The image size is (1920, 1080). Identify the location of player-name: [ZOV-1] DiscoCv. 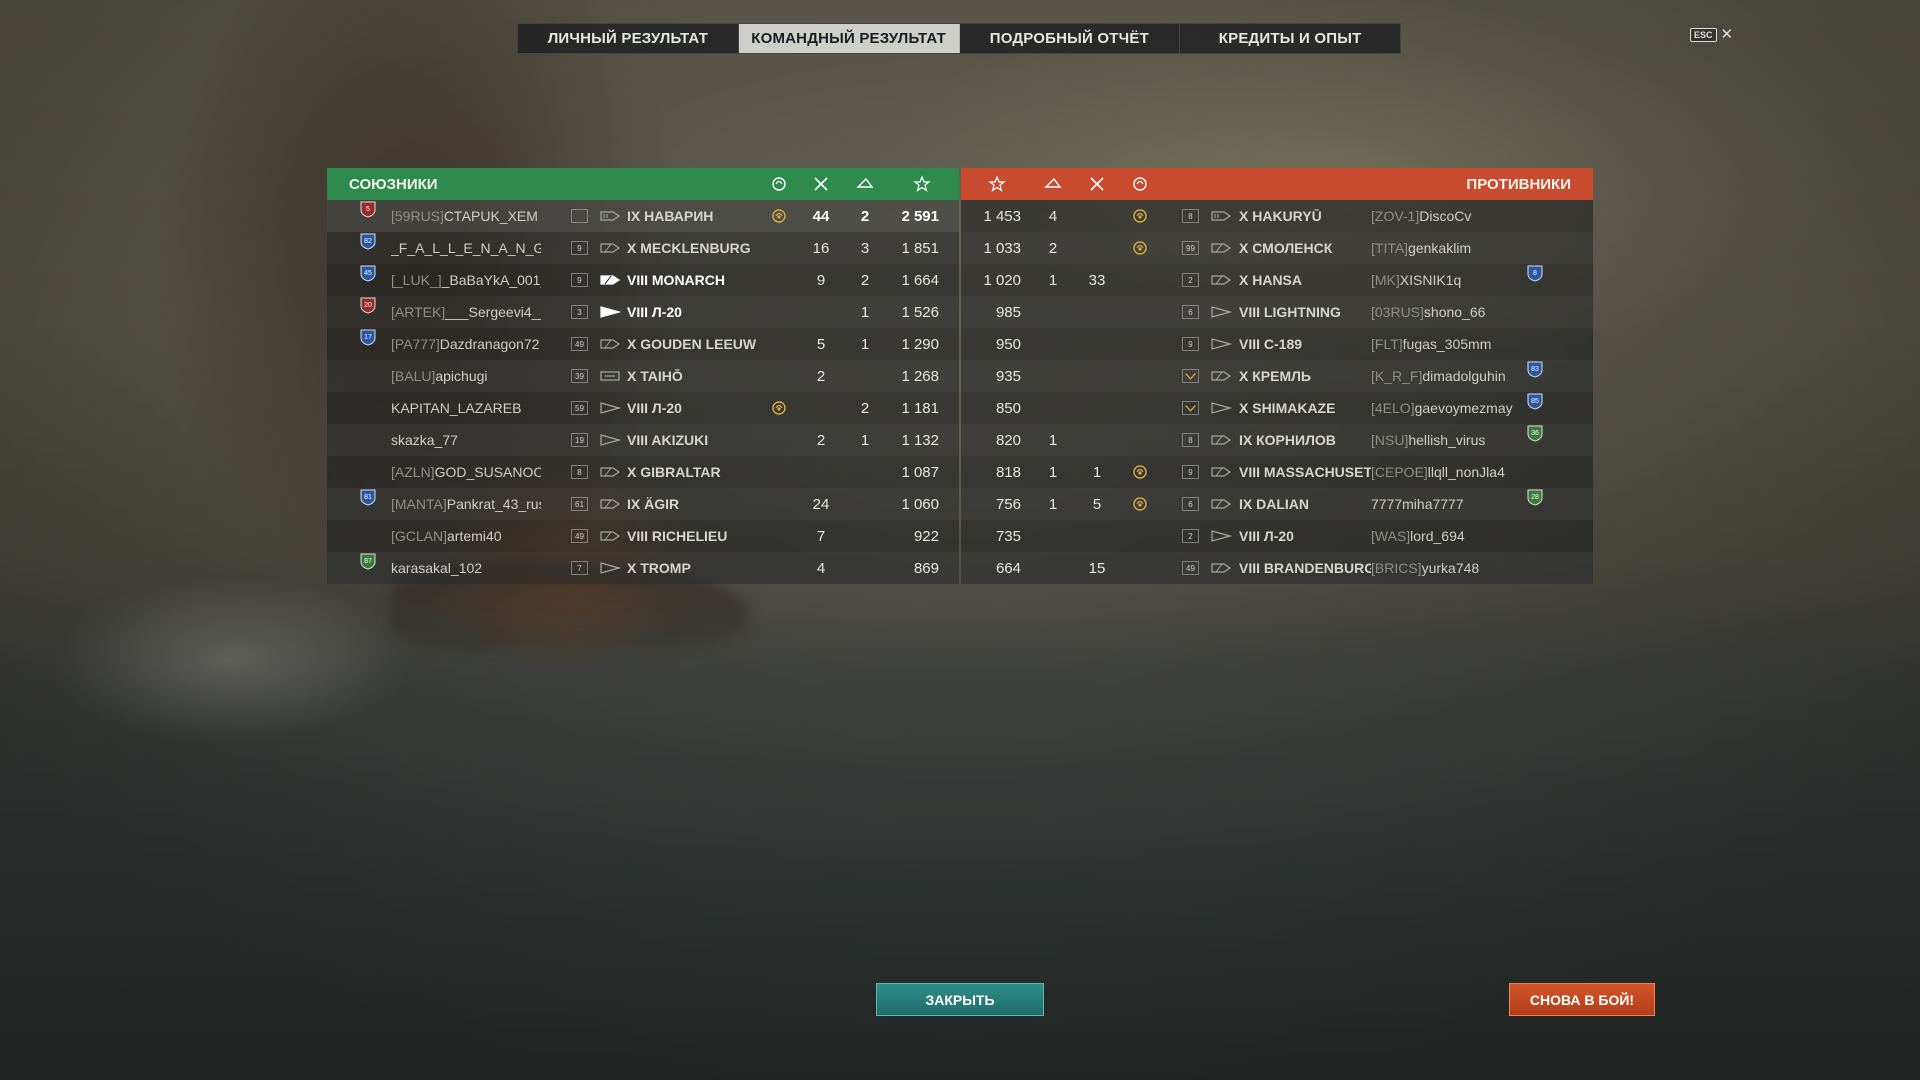
(1446, 216).